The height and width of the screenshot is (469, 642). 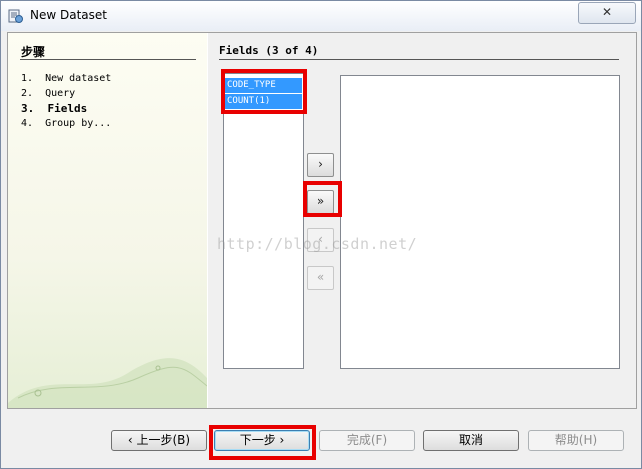 What do you see at coordinates (263, 101) in the screenshot?
I see `field-item-count: COUNT(1)` at bounding box center [263, 101].